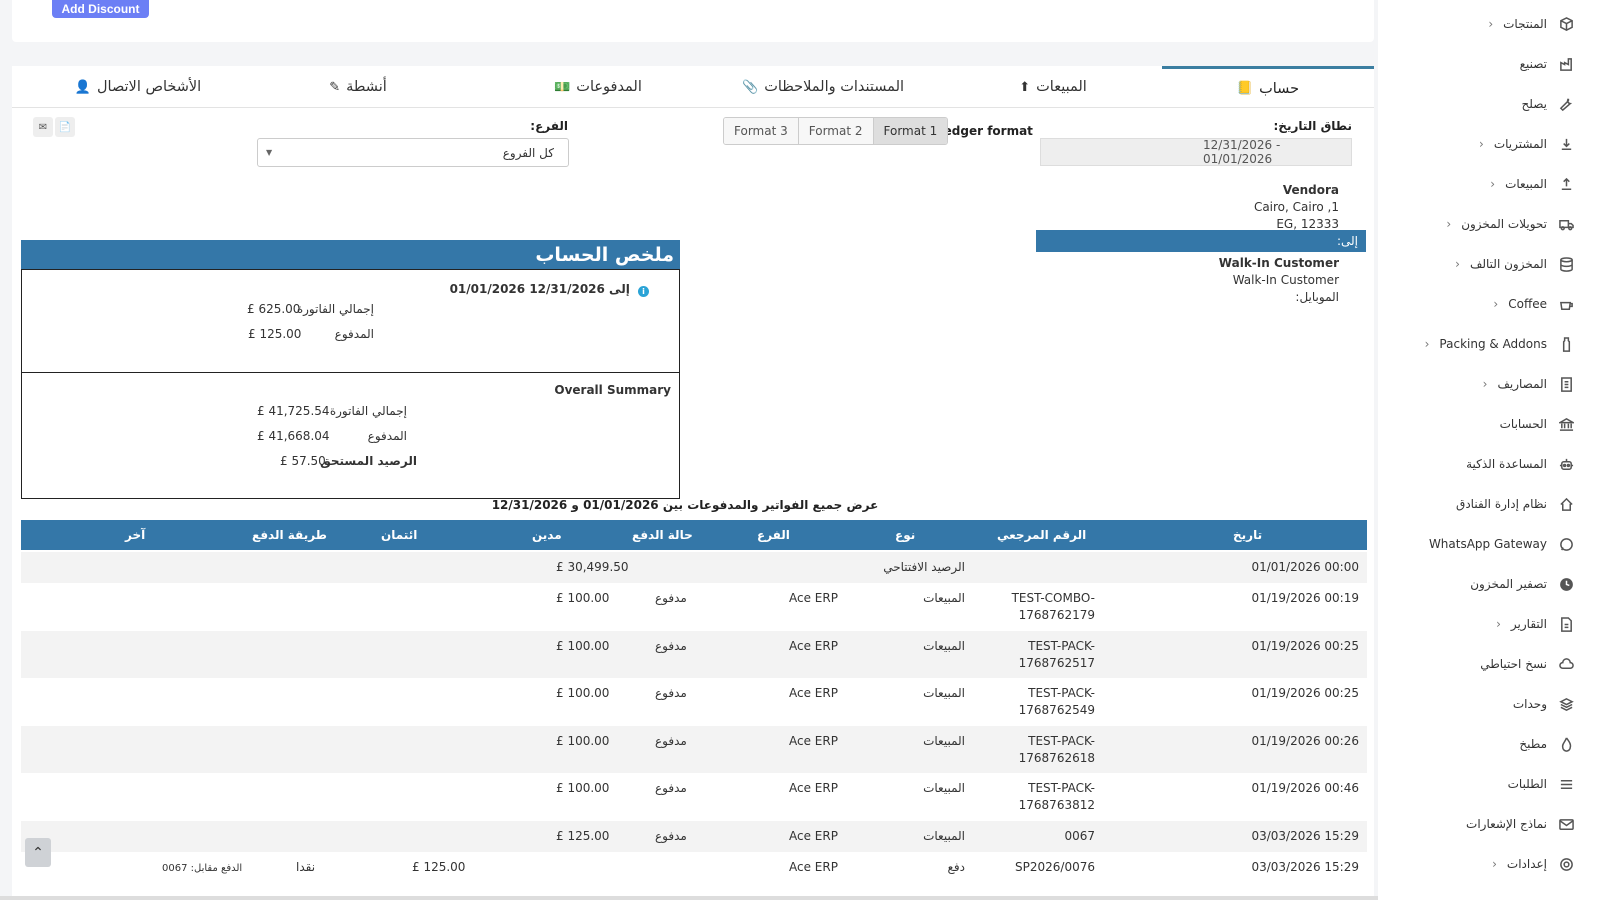 Image resolution: width=1600 pixels, height=900 pixels. Describe the element at coordinates (1480, 824) in the screenshot. I see `sidebar-item-20: نماذج الإشعارات` at that location.